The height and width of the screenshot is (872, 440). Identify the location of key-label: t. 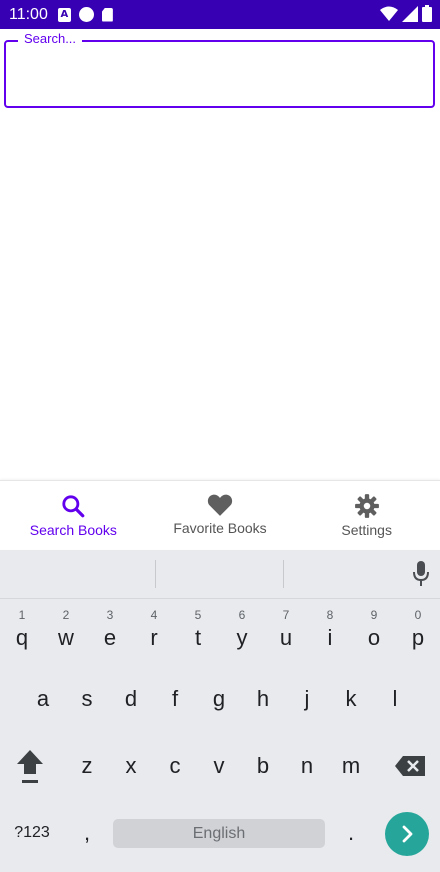
(198, 637).